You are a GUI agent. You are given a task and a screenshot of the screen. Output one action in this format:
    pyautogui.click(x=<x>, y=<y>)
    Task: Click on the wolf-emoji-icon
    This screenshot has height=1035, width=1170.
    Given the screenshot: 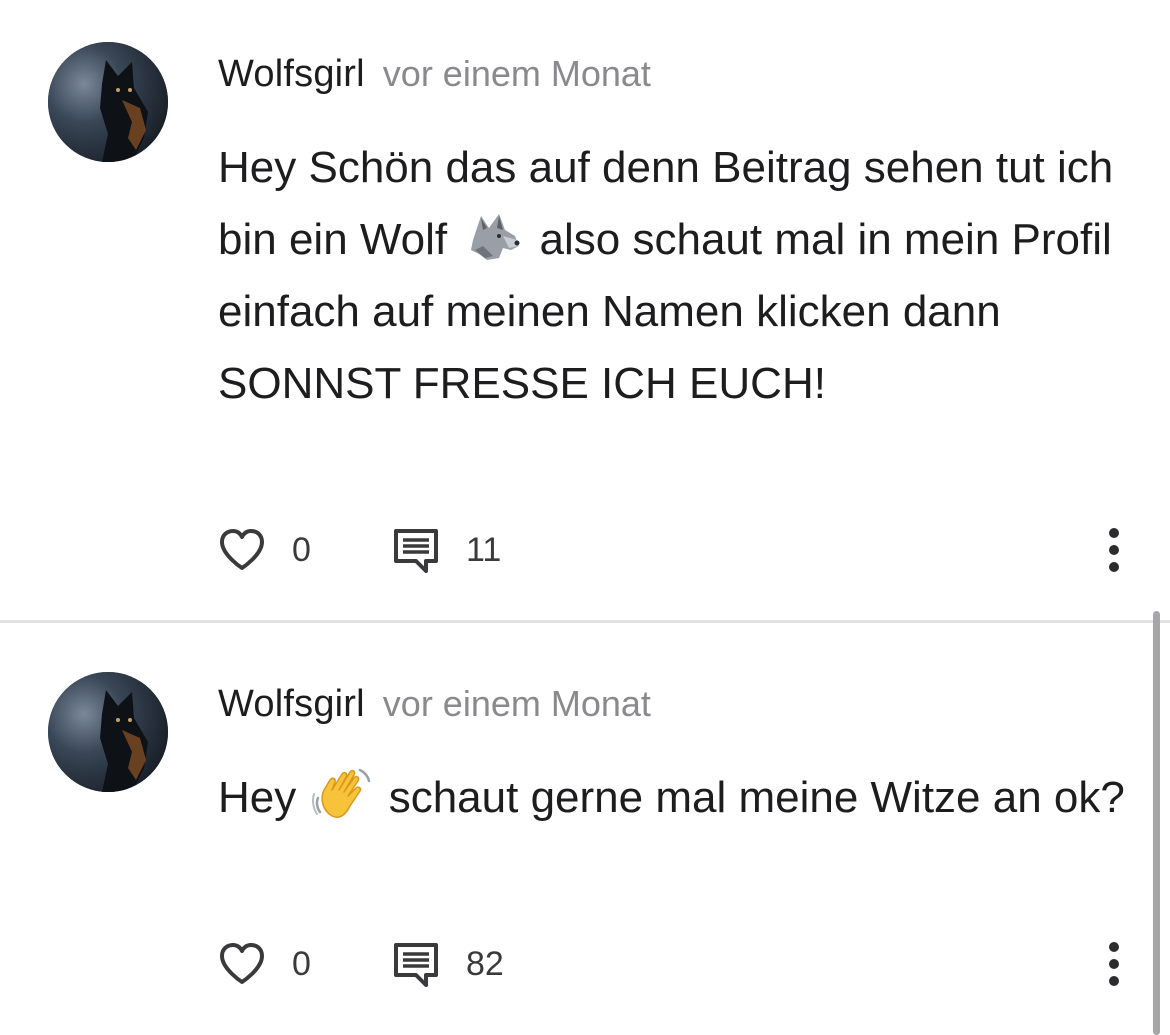 What is the action you would take?
    pyautogui.click(x=493, y=236)
    